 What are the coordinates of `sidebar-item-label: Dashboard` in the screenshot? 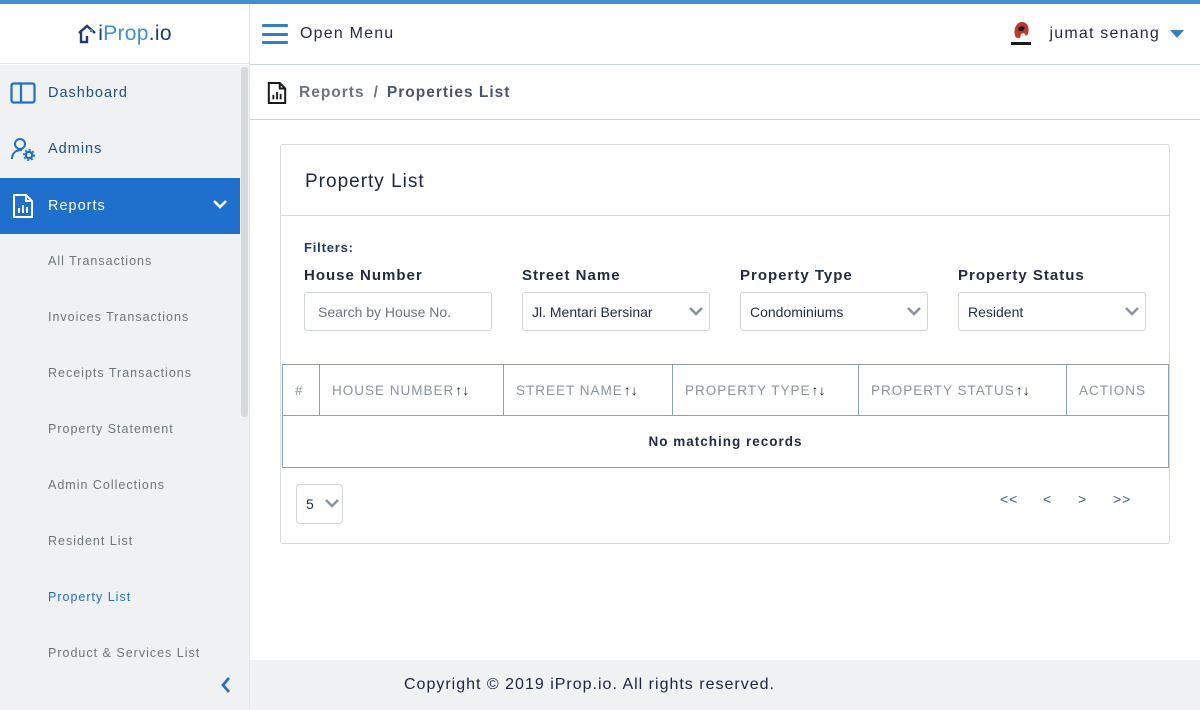 It's located at (88, 93).